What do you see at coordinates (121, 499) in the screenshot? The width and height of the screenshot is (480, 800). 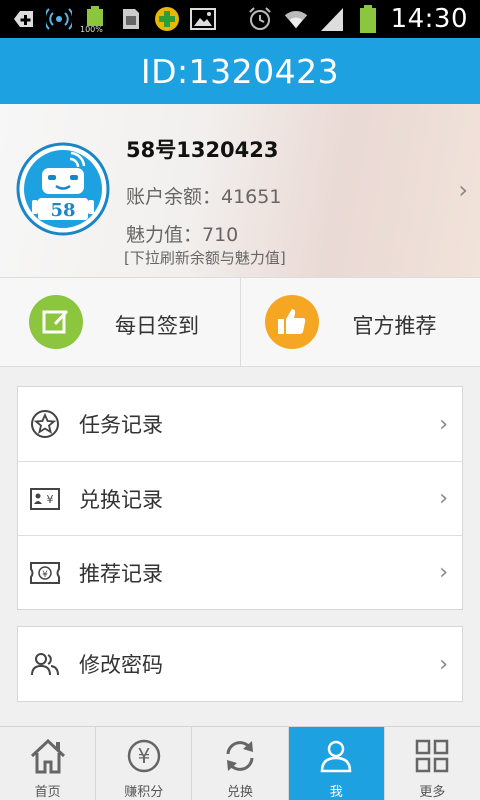 I see `exchange-records-label: 兑换记录` at bounding box center [121, 499].